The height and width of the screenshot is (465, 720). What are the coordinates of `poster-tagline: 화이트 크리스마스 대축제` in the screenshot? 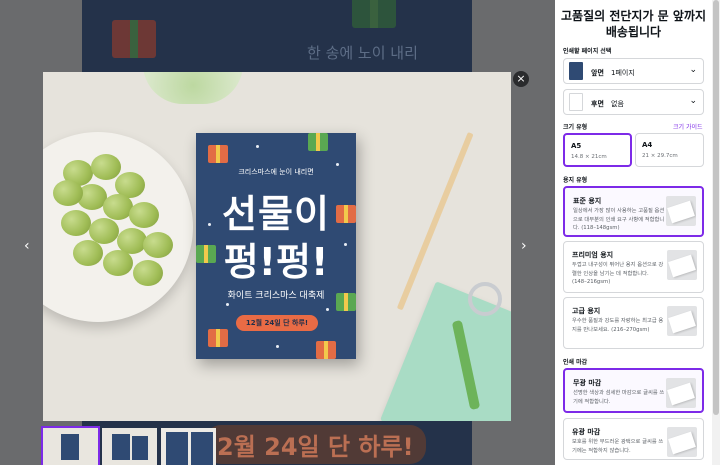 It's located at (276, 296).